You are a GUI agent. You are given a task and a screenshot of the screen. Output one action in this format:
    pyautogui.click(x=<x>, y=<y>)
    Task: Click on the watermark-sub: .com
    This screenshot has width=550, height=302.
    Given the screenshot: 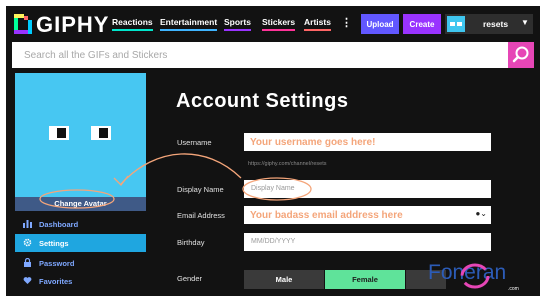 What is the action you would take?
    pyautogui.click(x=513, y=289)
    